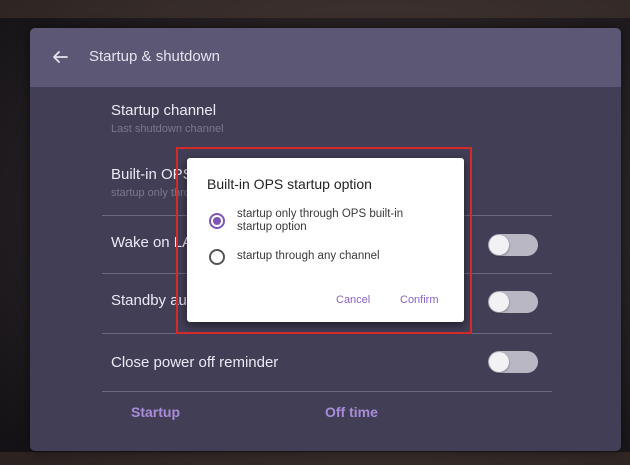 The image size is (630, 465). I want to click on setting-title: Close power off reminder, so click(195, 362).